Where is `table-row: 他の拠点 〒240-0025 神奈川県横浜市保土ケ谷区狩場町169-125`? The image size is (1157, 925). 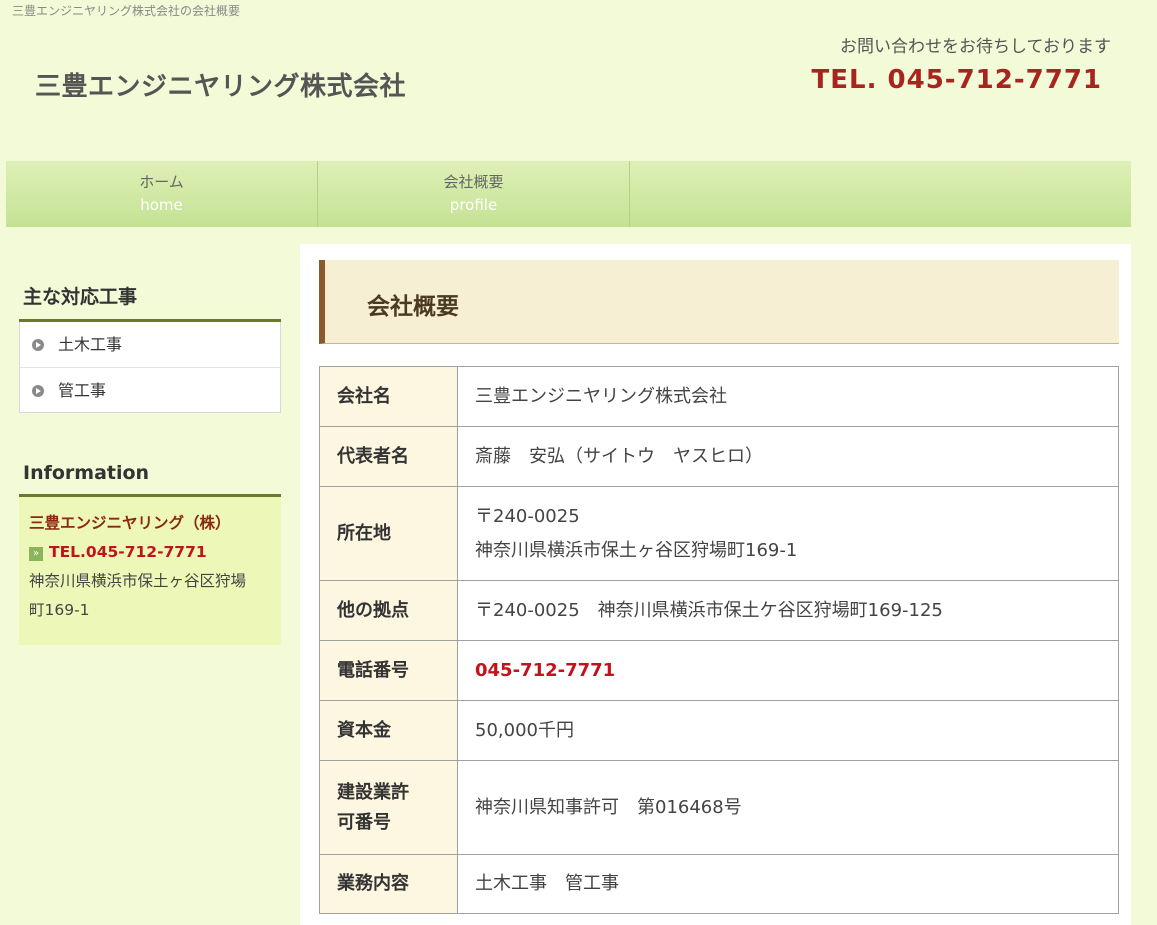
table-row: 他の拠点 〒240-0025 神奈川県横浜市保土ケ谷区狩場町169-125 is located at coordinates (719, 610).